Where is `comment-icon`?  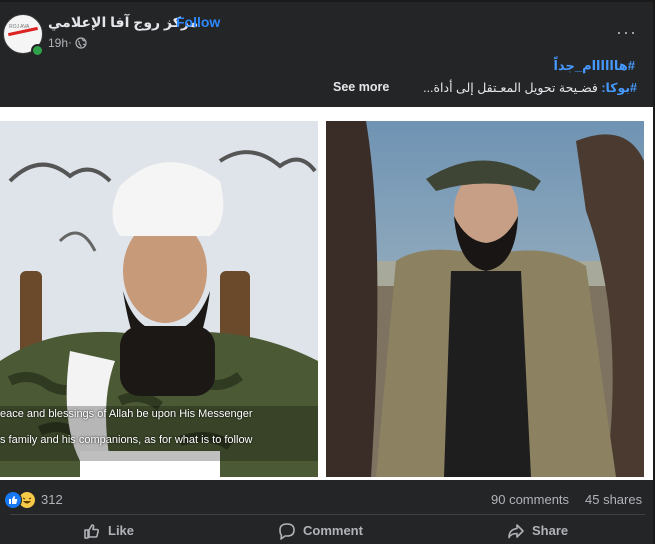
comment-icon is located at coordinates (287, 531).